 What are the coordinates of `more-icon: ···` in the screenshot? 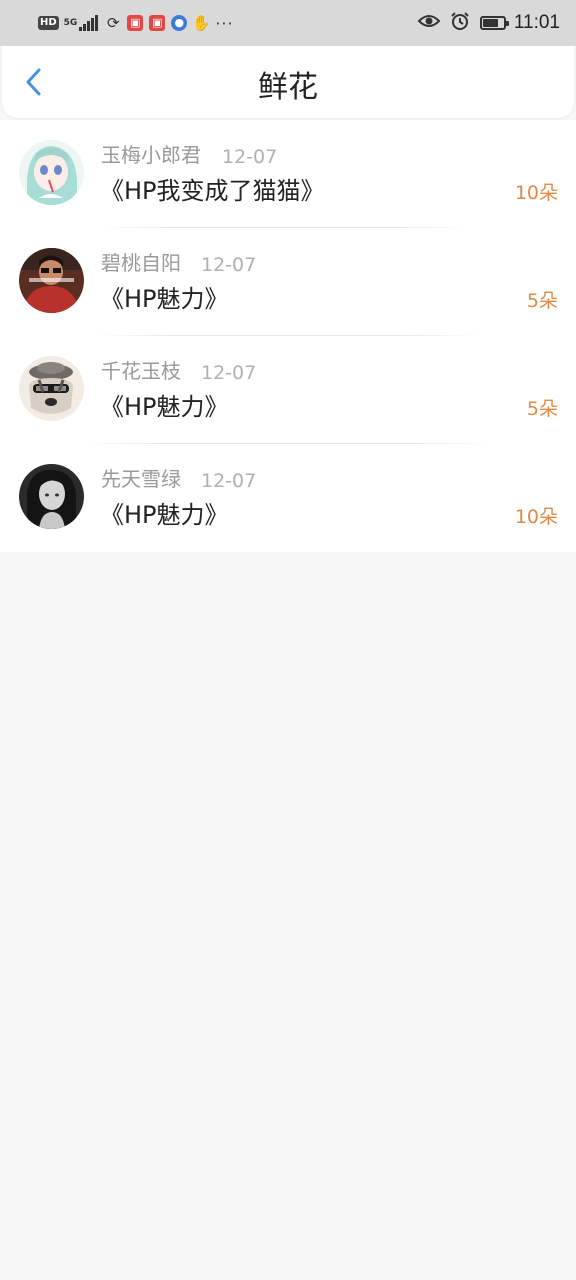 It's located at (224, 23).